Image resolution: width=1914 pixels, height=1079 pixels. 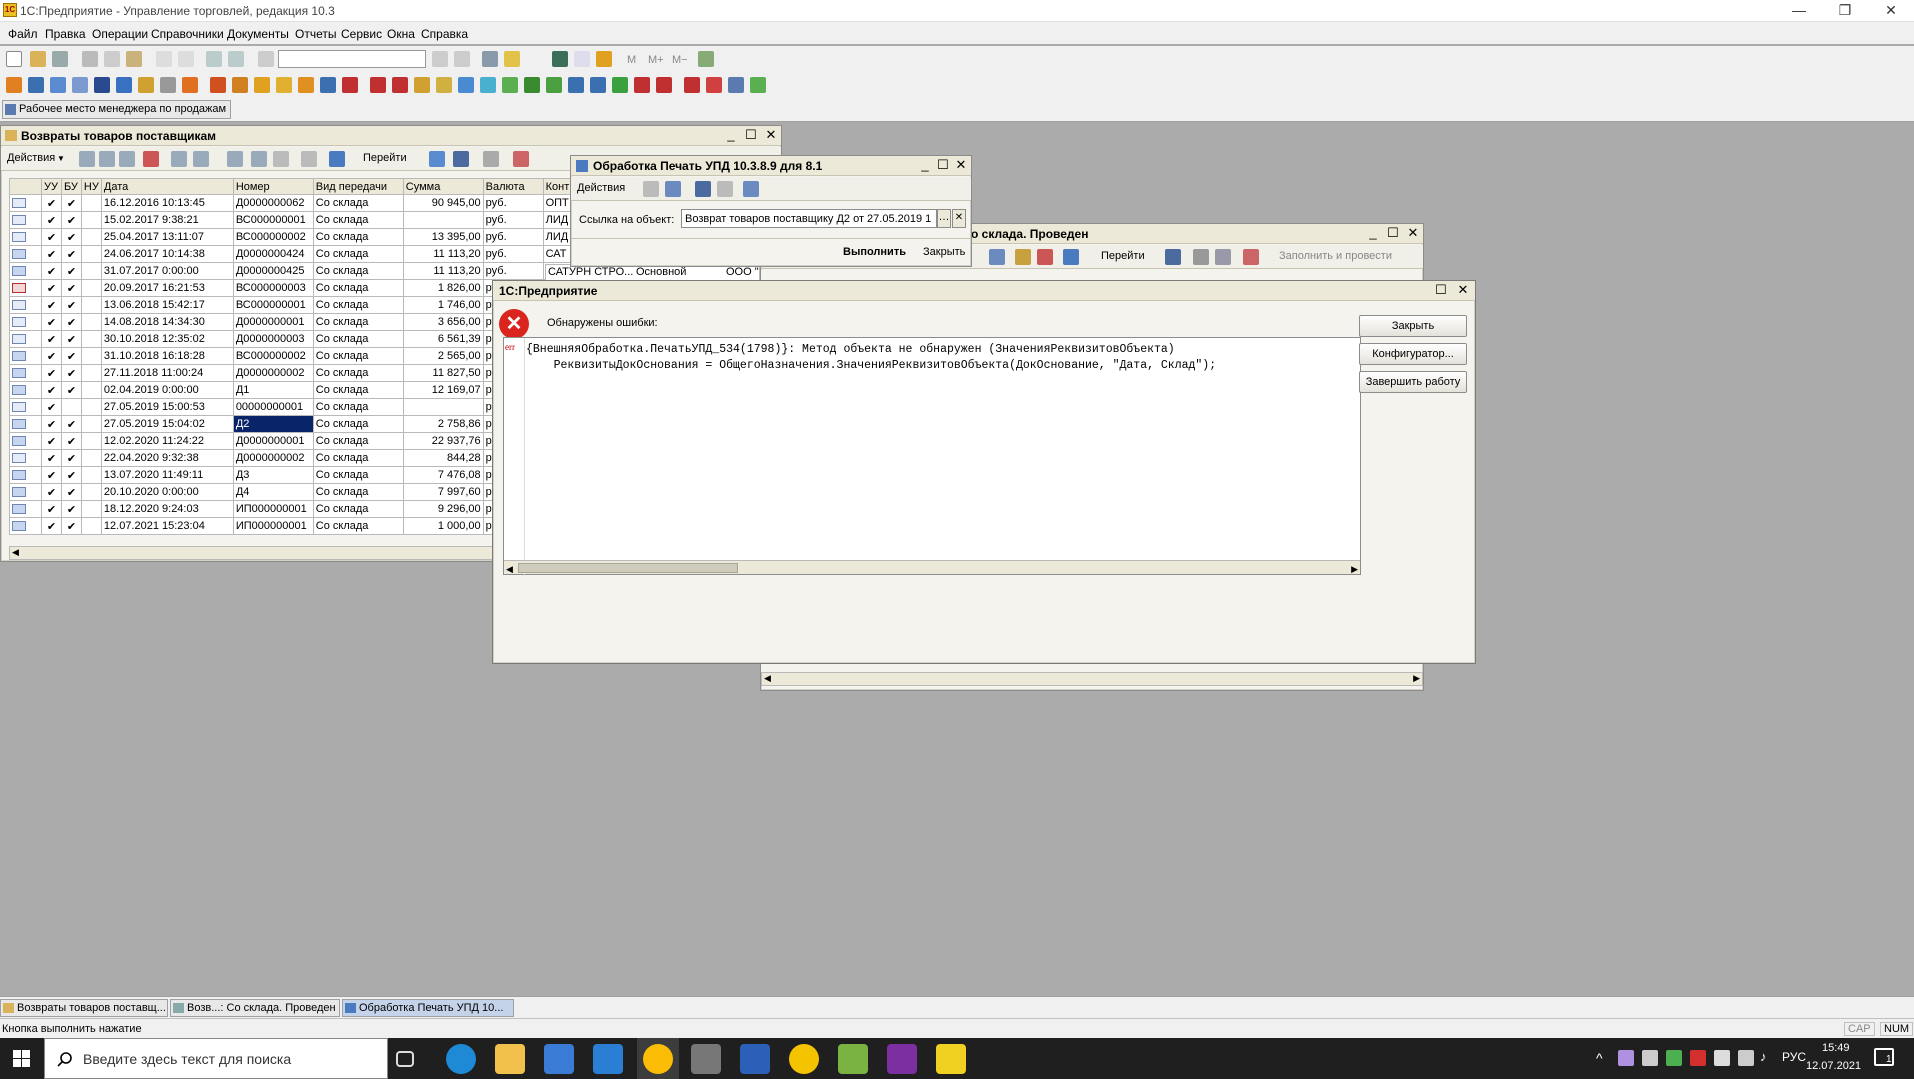 What do you see at coordinates (598, 85) in the screenshot?
I see `doc-assembly-icon` at bounding box center [598, 85].